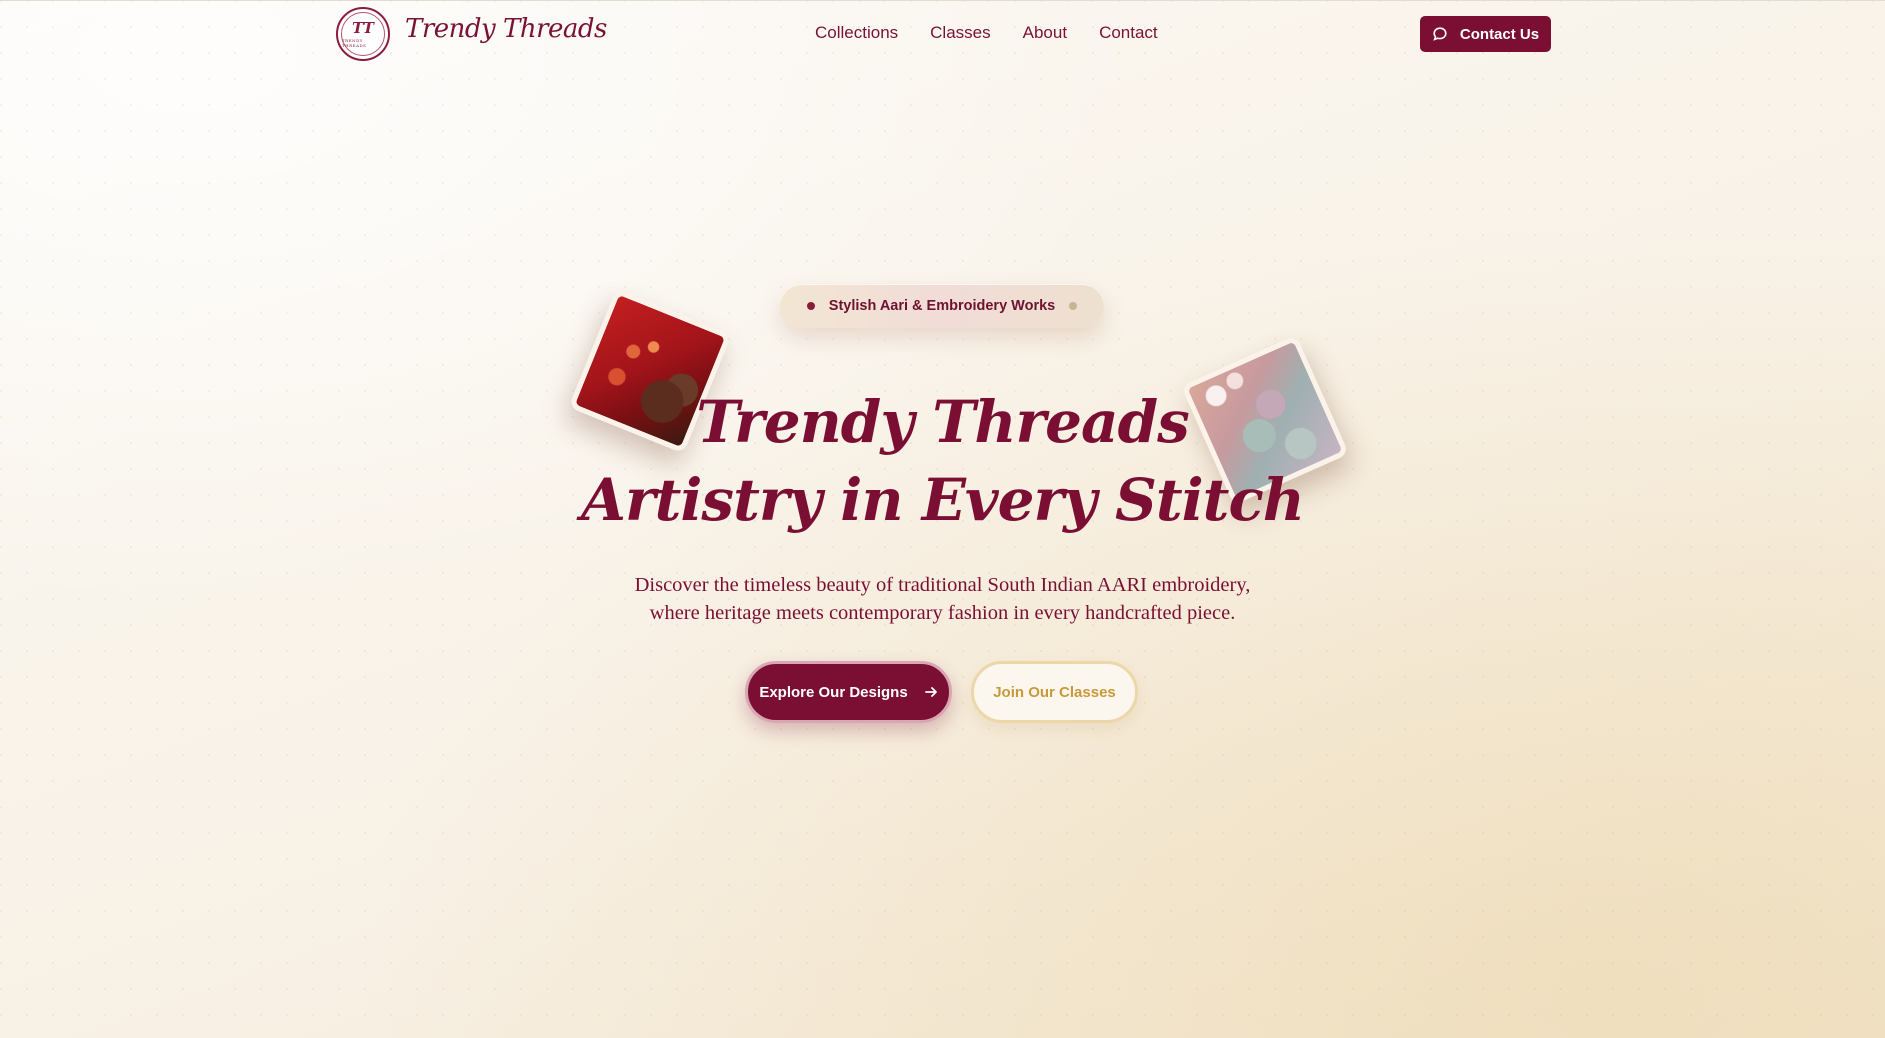 The width and height of the screenshot is (1885, 1038). I want to click on contact-us-button: Contact Us, so click(1485, 34).